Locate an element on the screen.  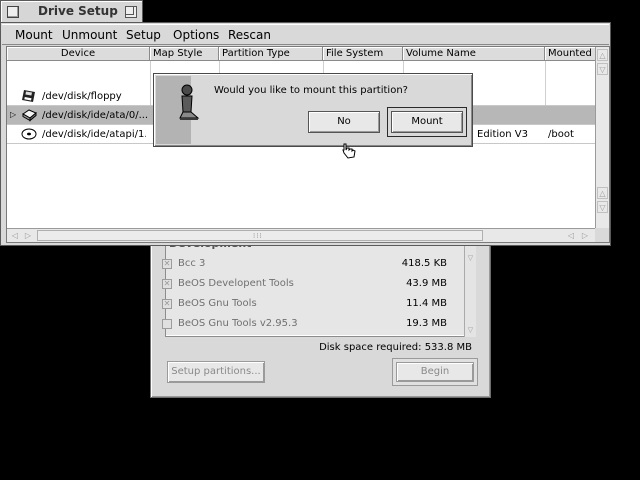
mount-button-frame: Mount is located at coordinates (427, 122).